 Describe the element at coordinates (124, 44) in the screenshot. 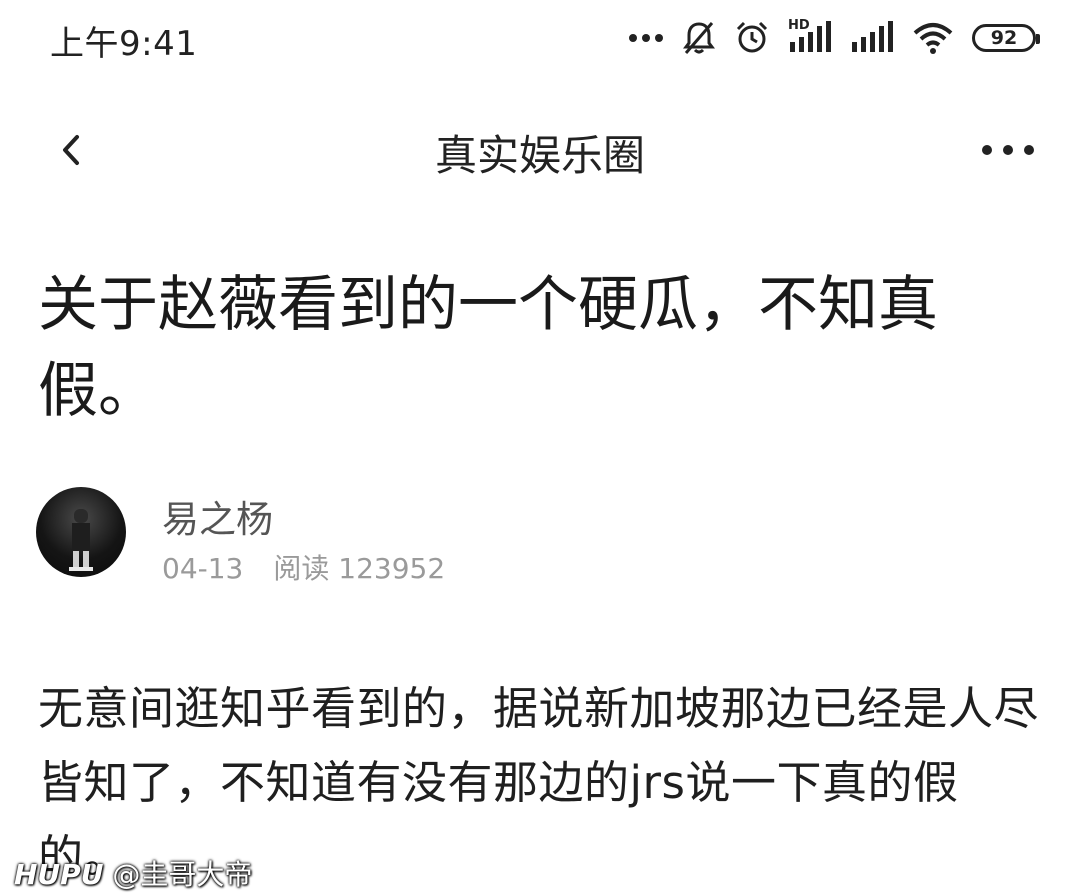

I see `status-time: 上午9:41` at that location.